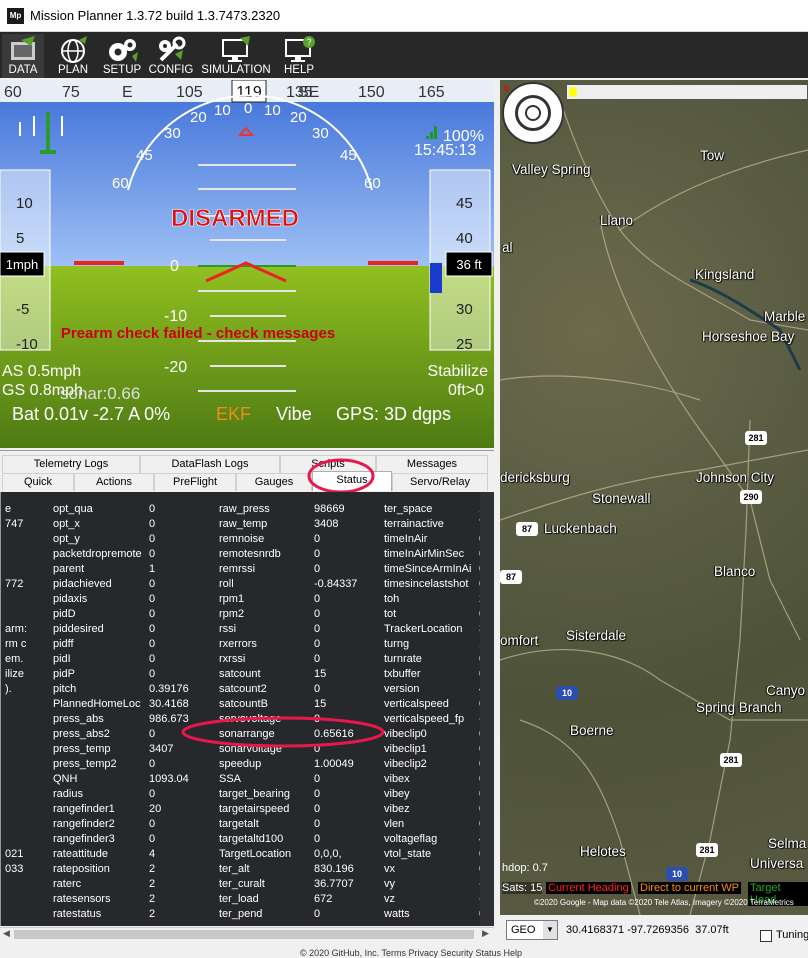 This screenshot has width=808, height=958. Describe the element at coordinates (712, 930) in the screenshot. I see `altitude-readout: 37.07ft` at that location.